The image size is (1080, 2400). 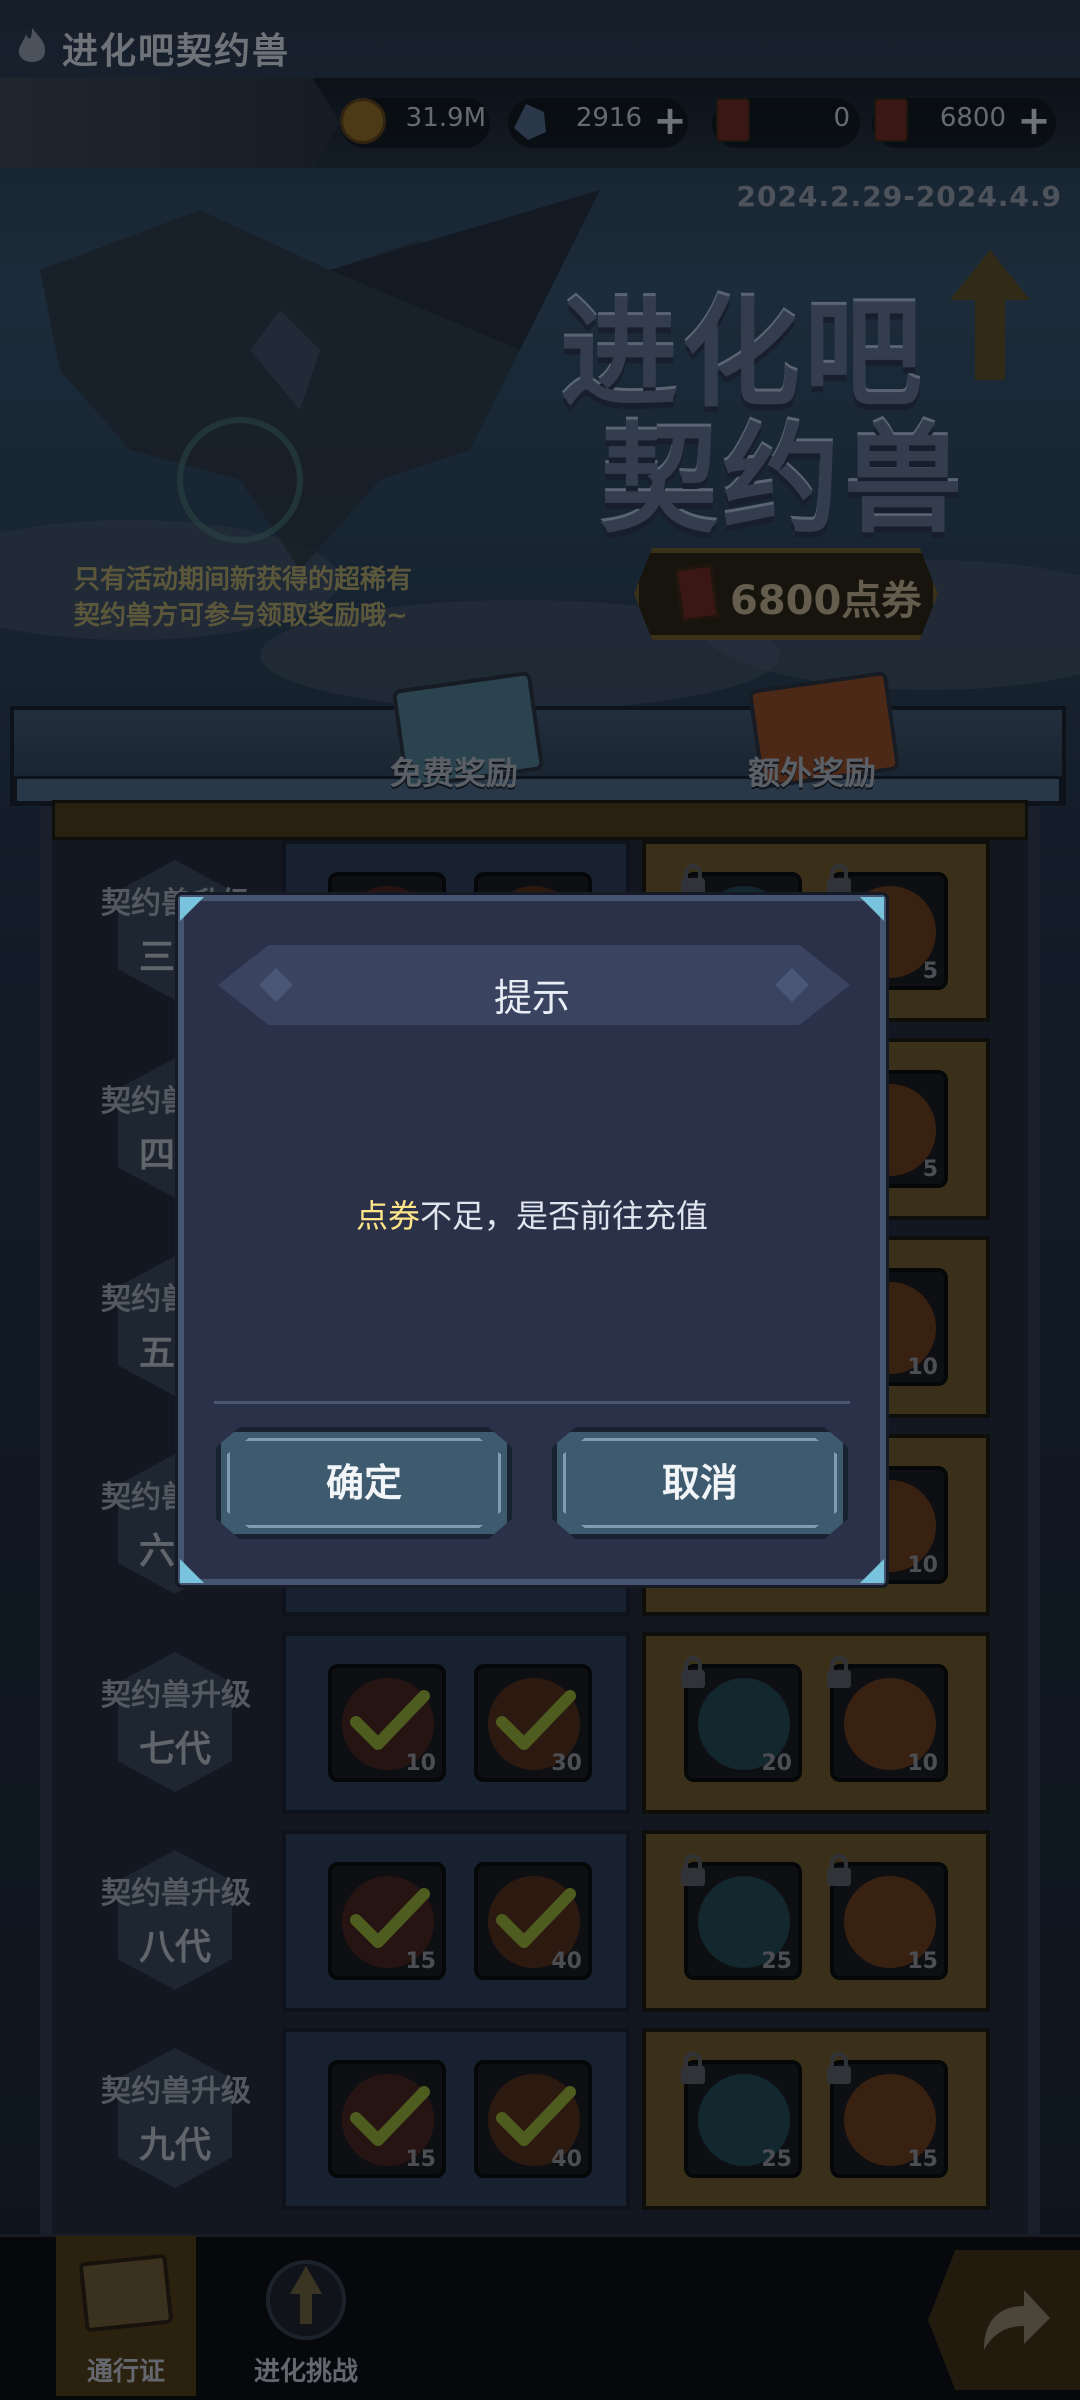 I want to click on dialog-message-highlight: 点券, so click(x=387, y=1216).